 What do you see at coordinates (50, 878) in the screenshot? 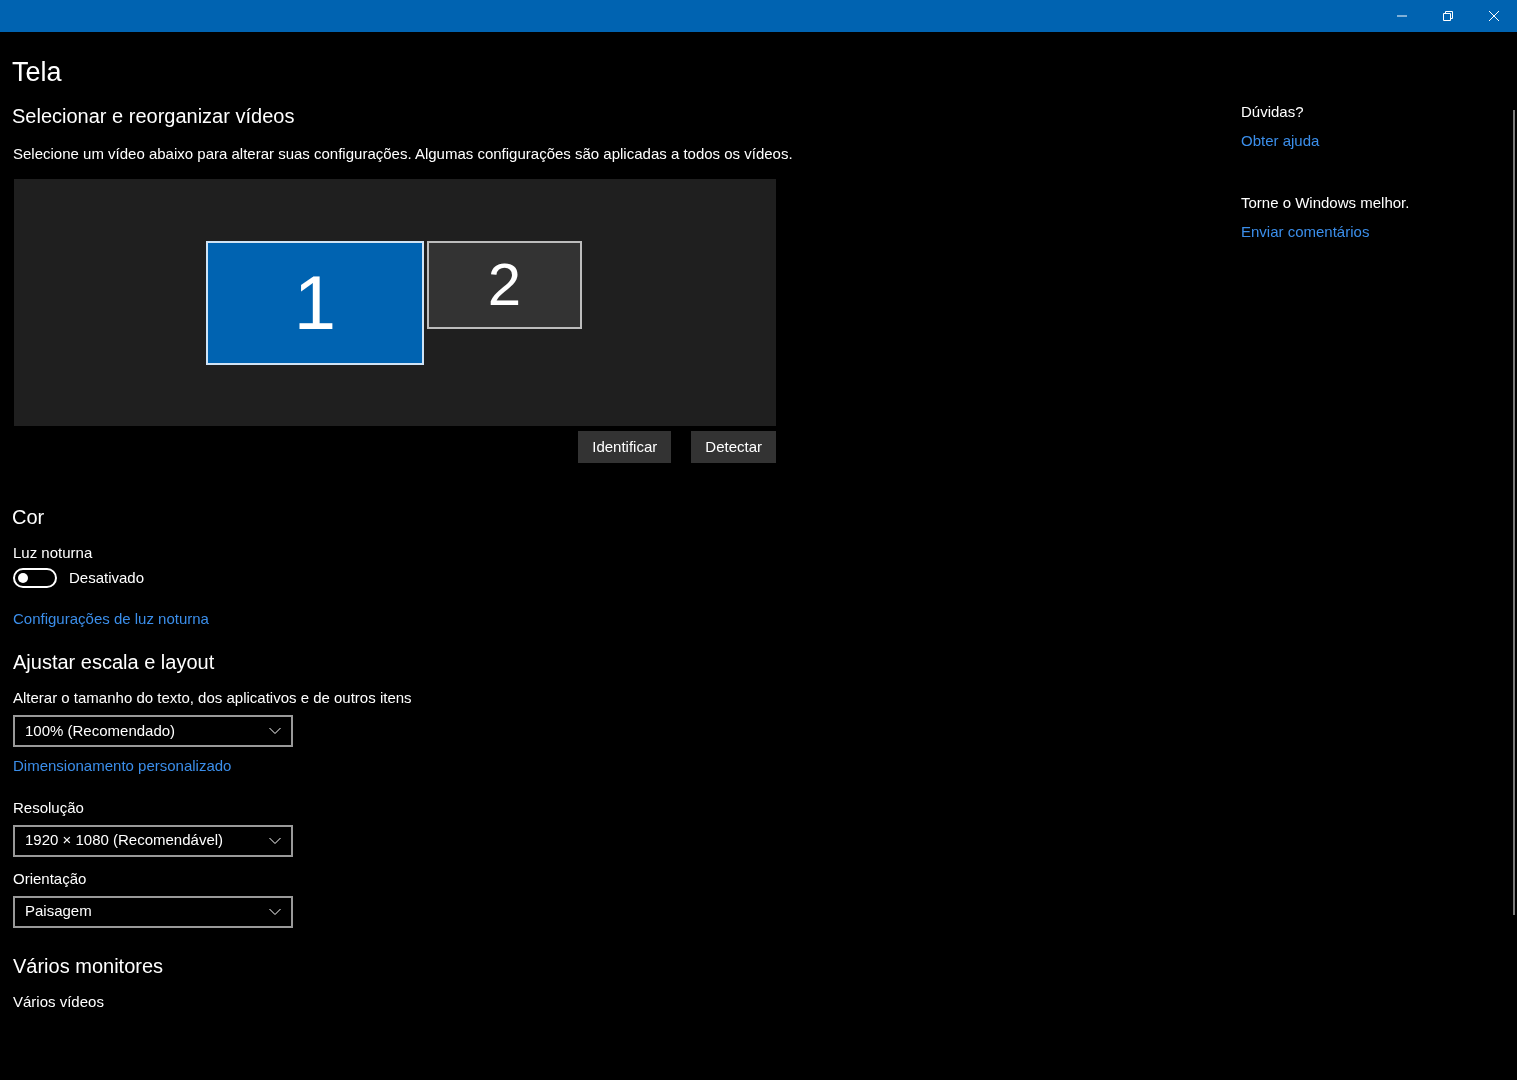
I see `field-label: Orientação` at bounding box center [50, 878].